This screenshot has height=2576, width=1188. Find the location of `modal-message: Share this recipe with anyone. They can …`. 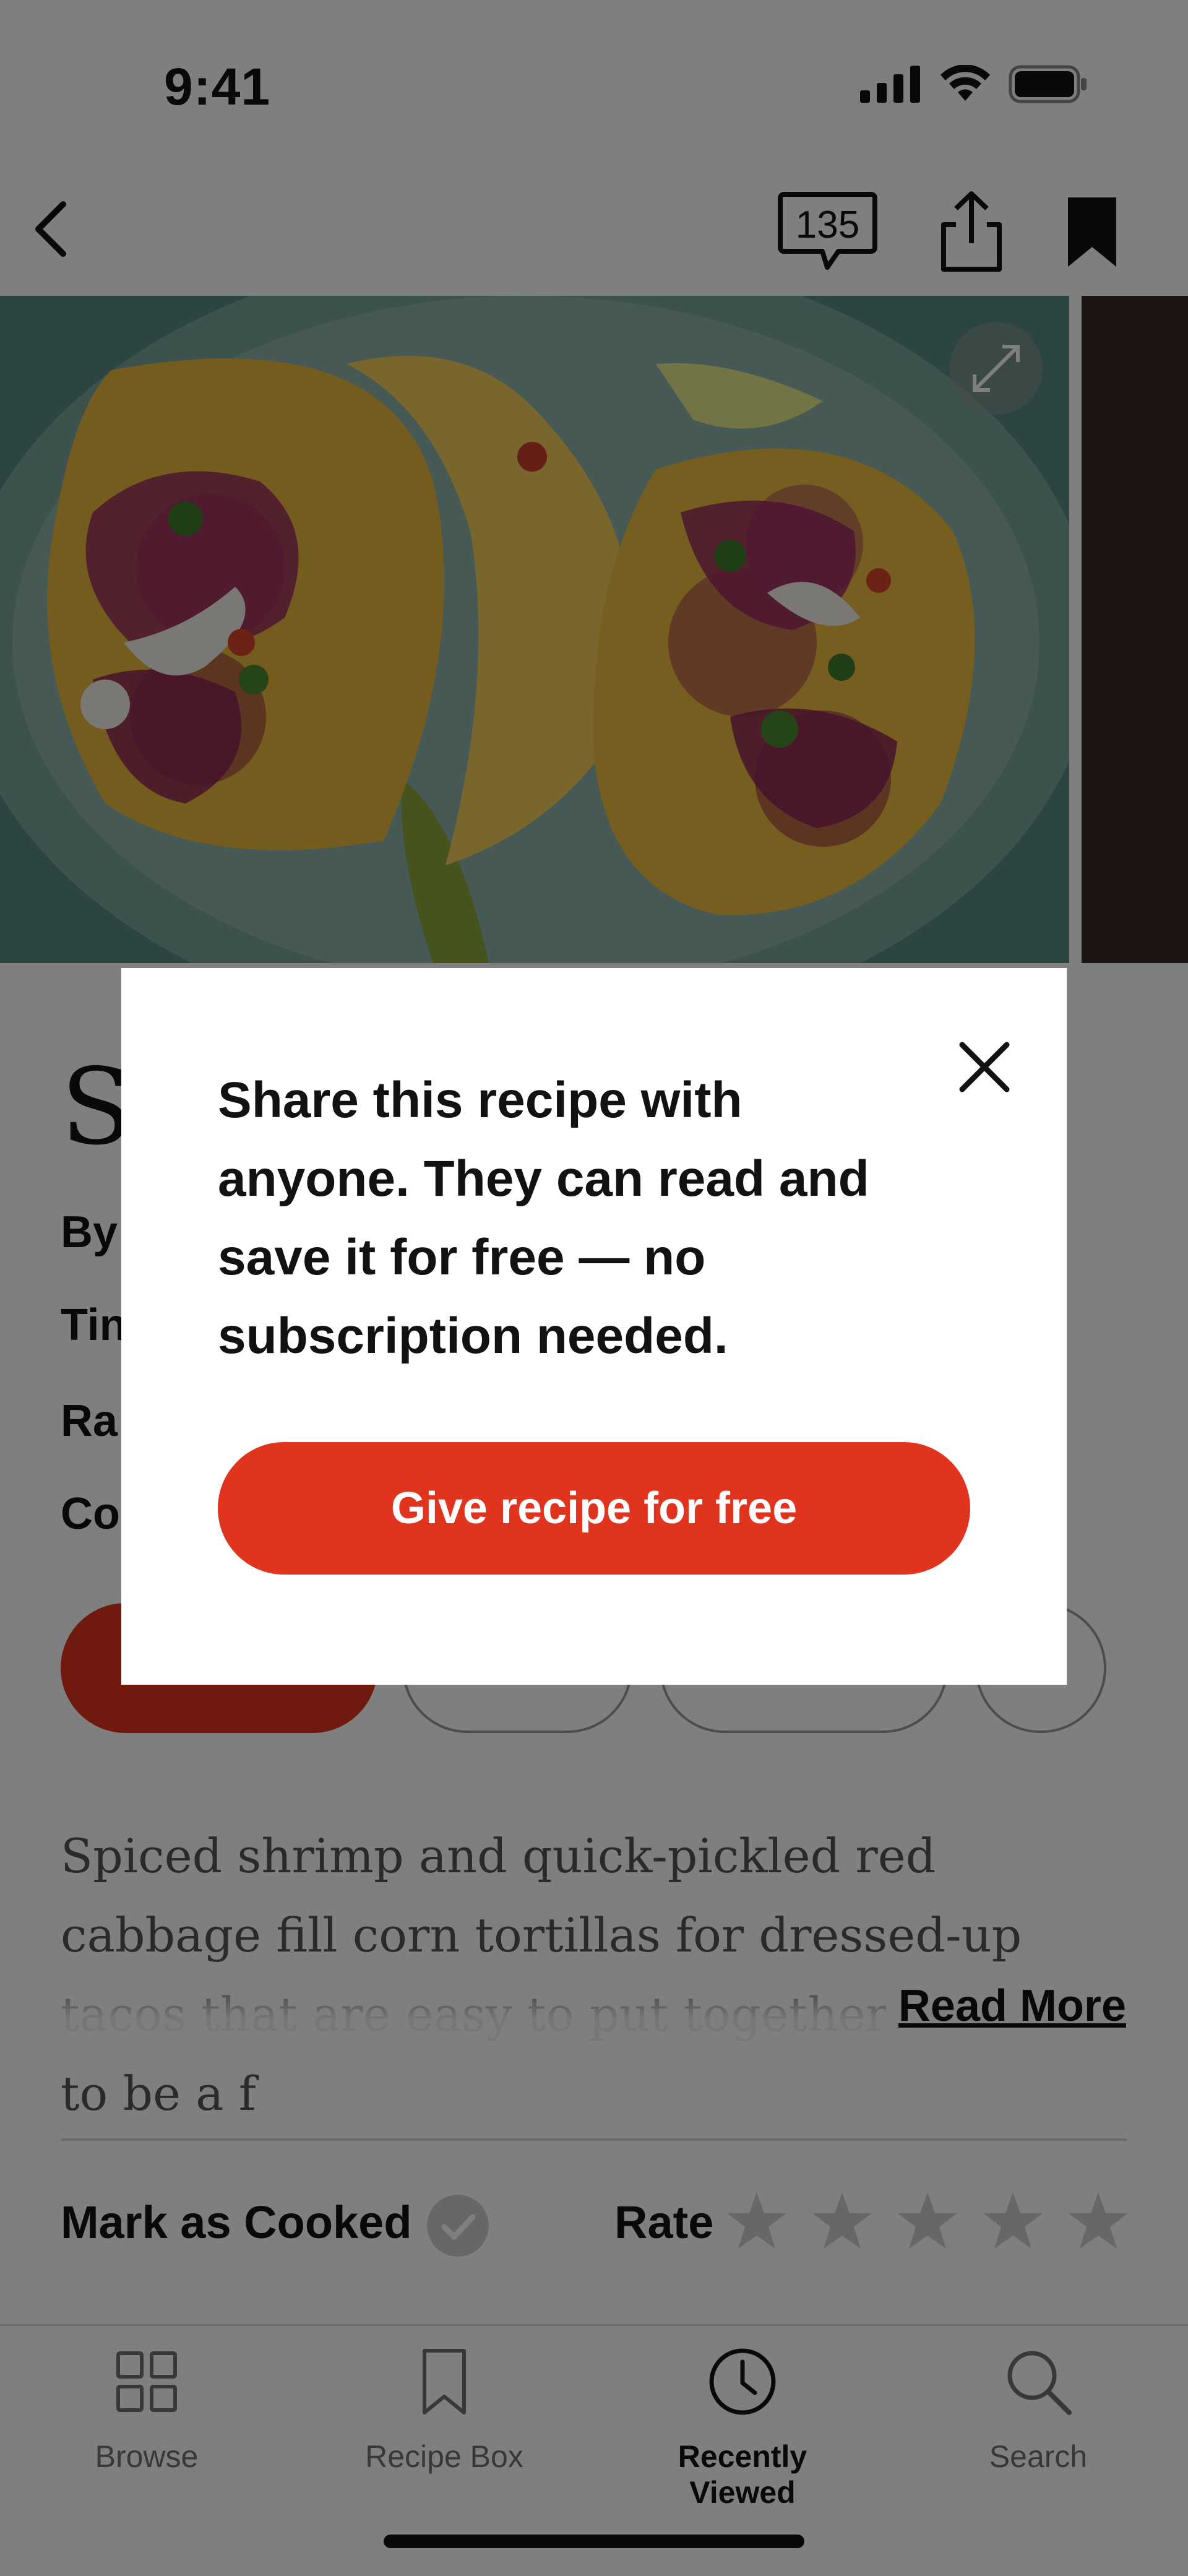

modal-message: Share this recipe with anyone. They can … is located at coordinates (543, 1218).